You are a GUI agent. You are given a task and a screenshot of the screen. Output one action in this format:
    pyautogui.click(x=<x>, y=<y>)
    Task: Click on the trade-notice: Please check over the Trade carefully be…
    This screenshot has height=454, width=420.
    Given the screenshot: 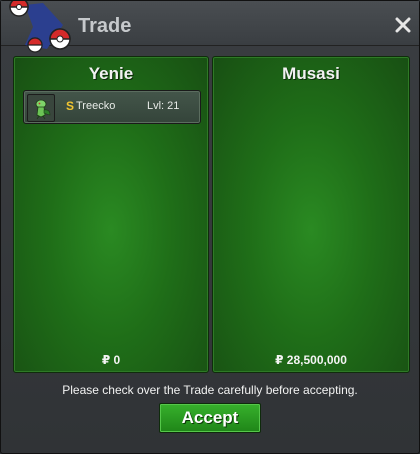 What is the action you would take?
    pyautogui.click(x=210, y=390)
    